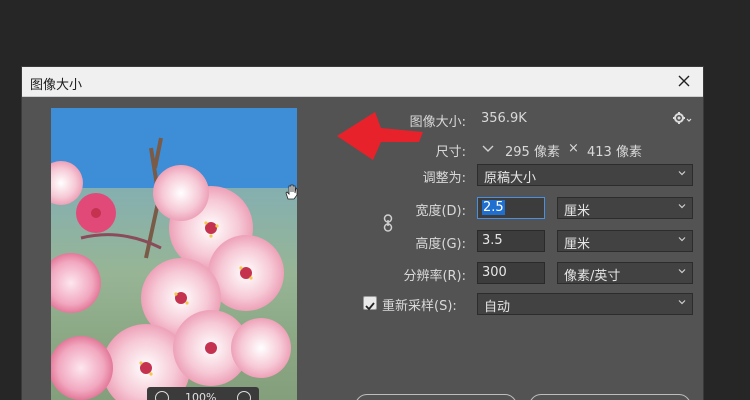 Image resolution: width=750 pixels, height=400 pixels. I want to click on fit-to-value: 原稿大小, so click(510, 178).